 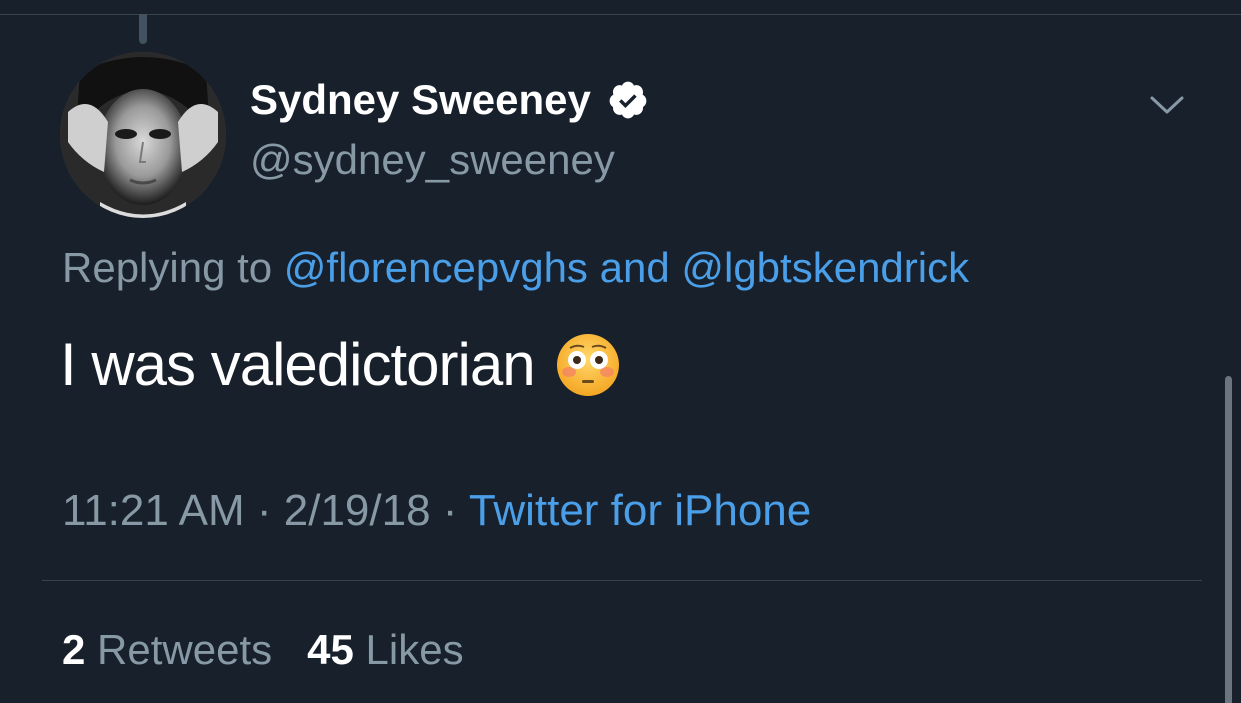 I want to click on tweet-date: 2/19/18, so click(x=357, y=510).